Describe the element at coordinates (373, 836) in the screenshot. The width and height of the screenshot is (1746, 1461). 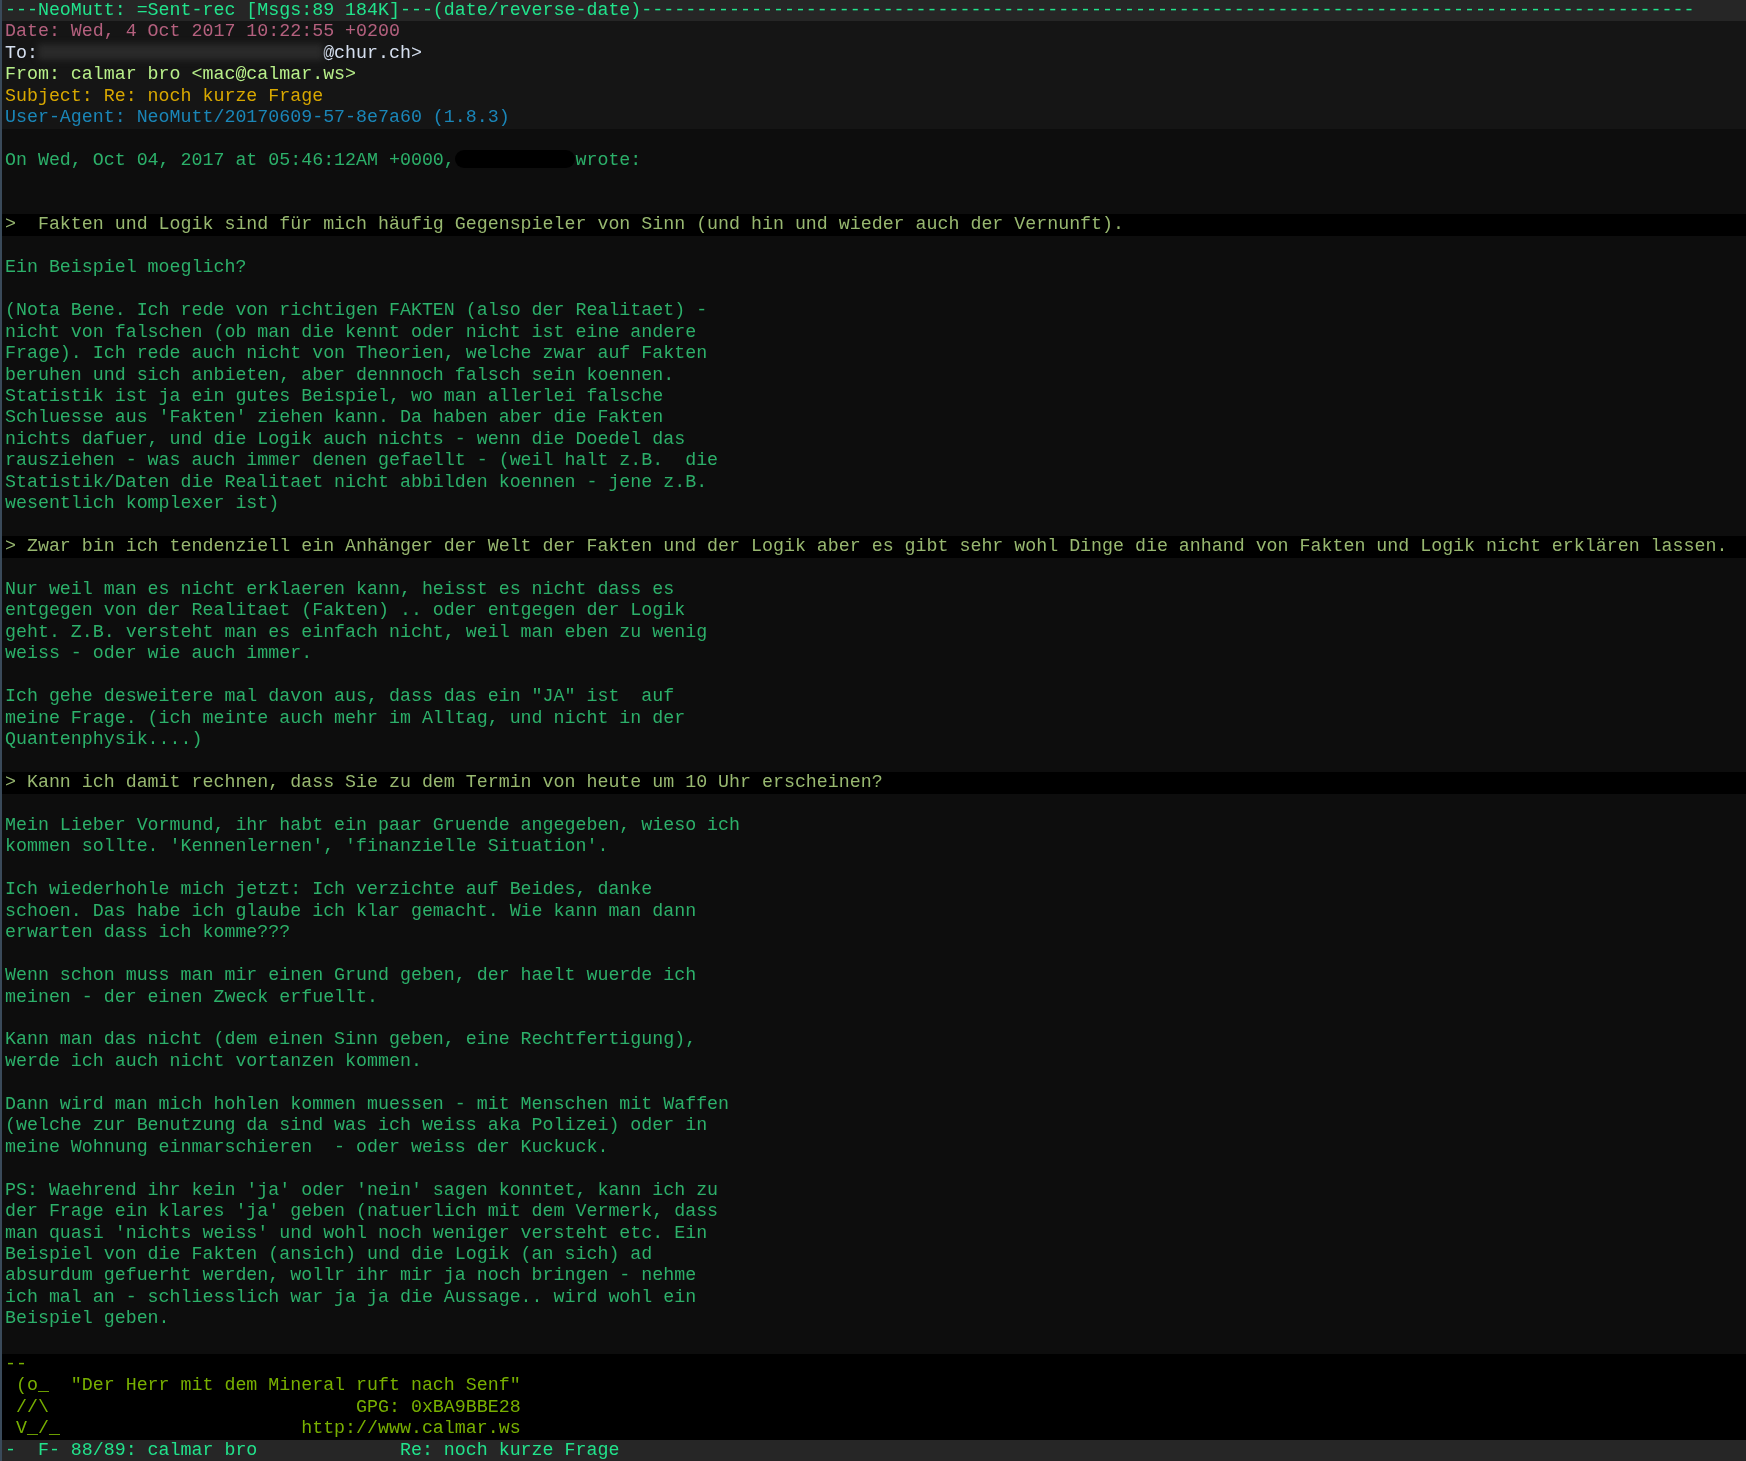
I see `message-paragraph: Mein Lieber Vormund, ihr habt ein paar Gruende angegeben, wieso ich kommen sollte. 'Kennenlernen', 'finanzielle Situation'.` at that location.